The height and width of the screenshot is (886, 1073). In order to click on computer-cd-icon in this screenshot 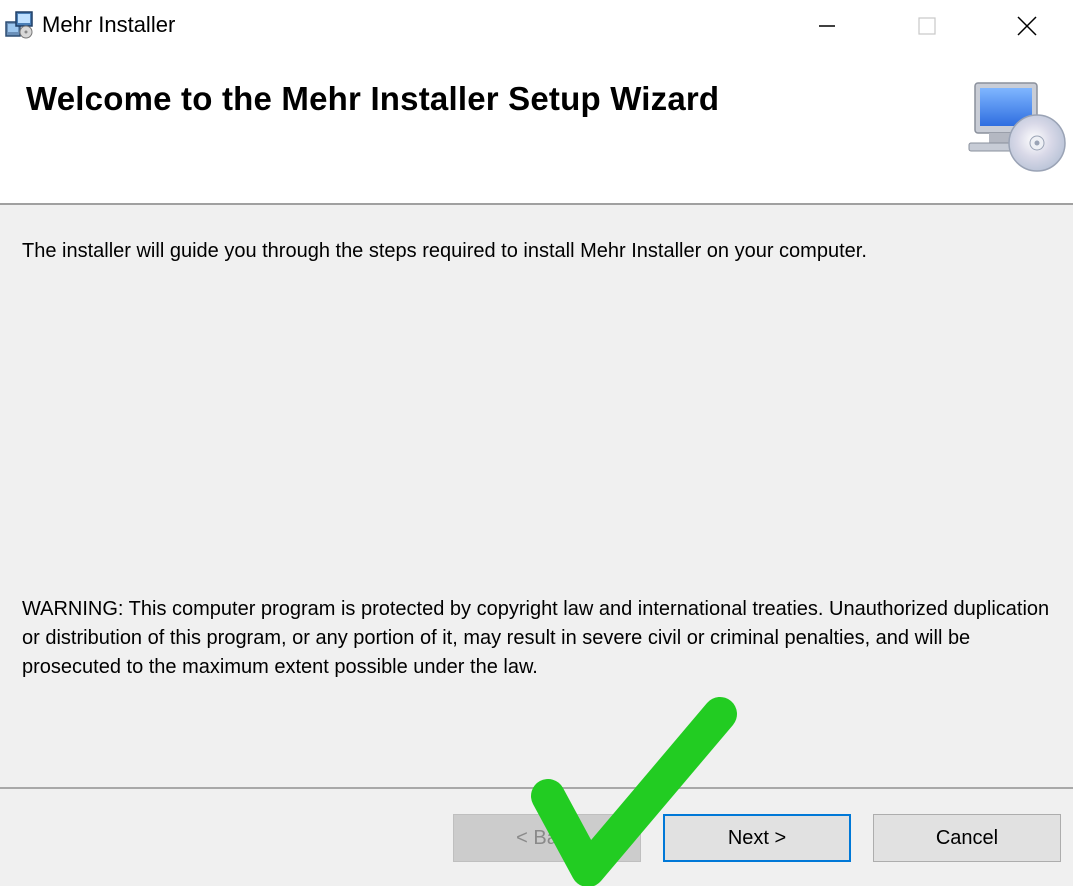, I will do `click(1017, 127)`.